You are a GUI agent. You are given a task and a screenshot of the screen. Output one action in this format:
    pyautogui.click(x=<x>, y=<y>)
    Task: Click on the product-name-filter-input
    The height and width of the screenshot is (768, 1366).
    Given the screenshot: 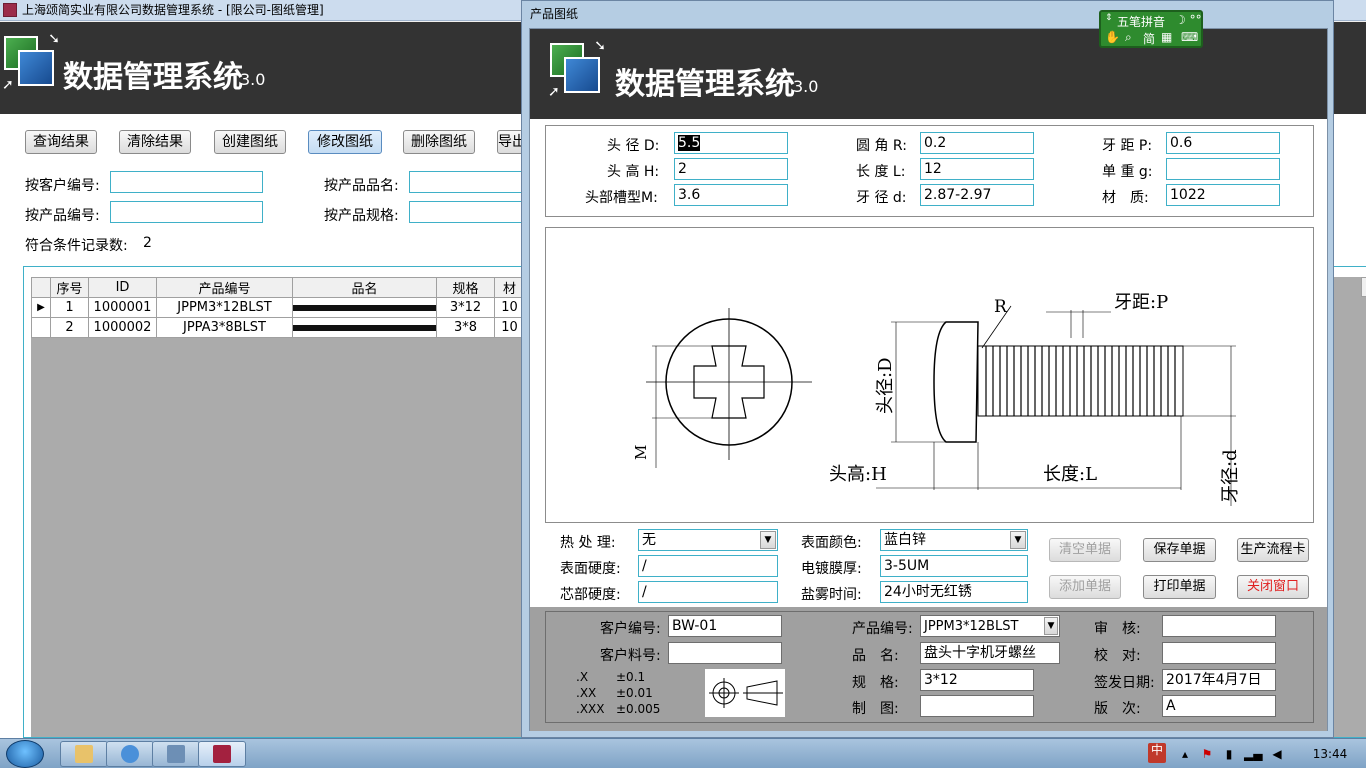 What is the action you would take?
    pyautogui.click(x=469, y=182)
    